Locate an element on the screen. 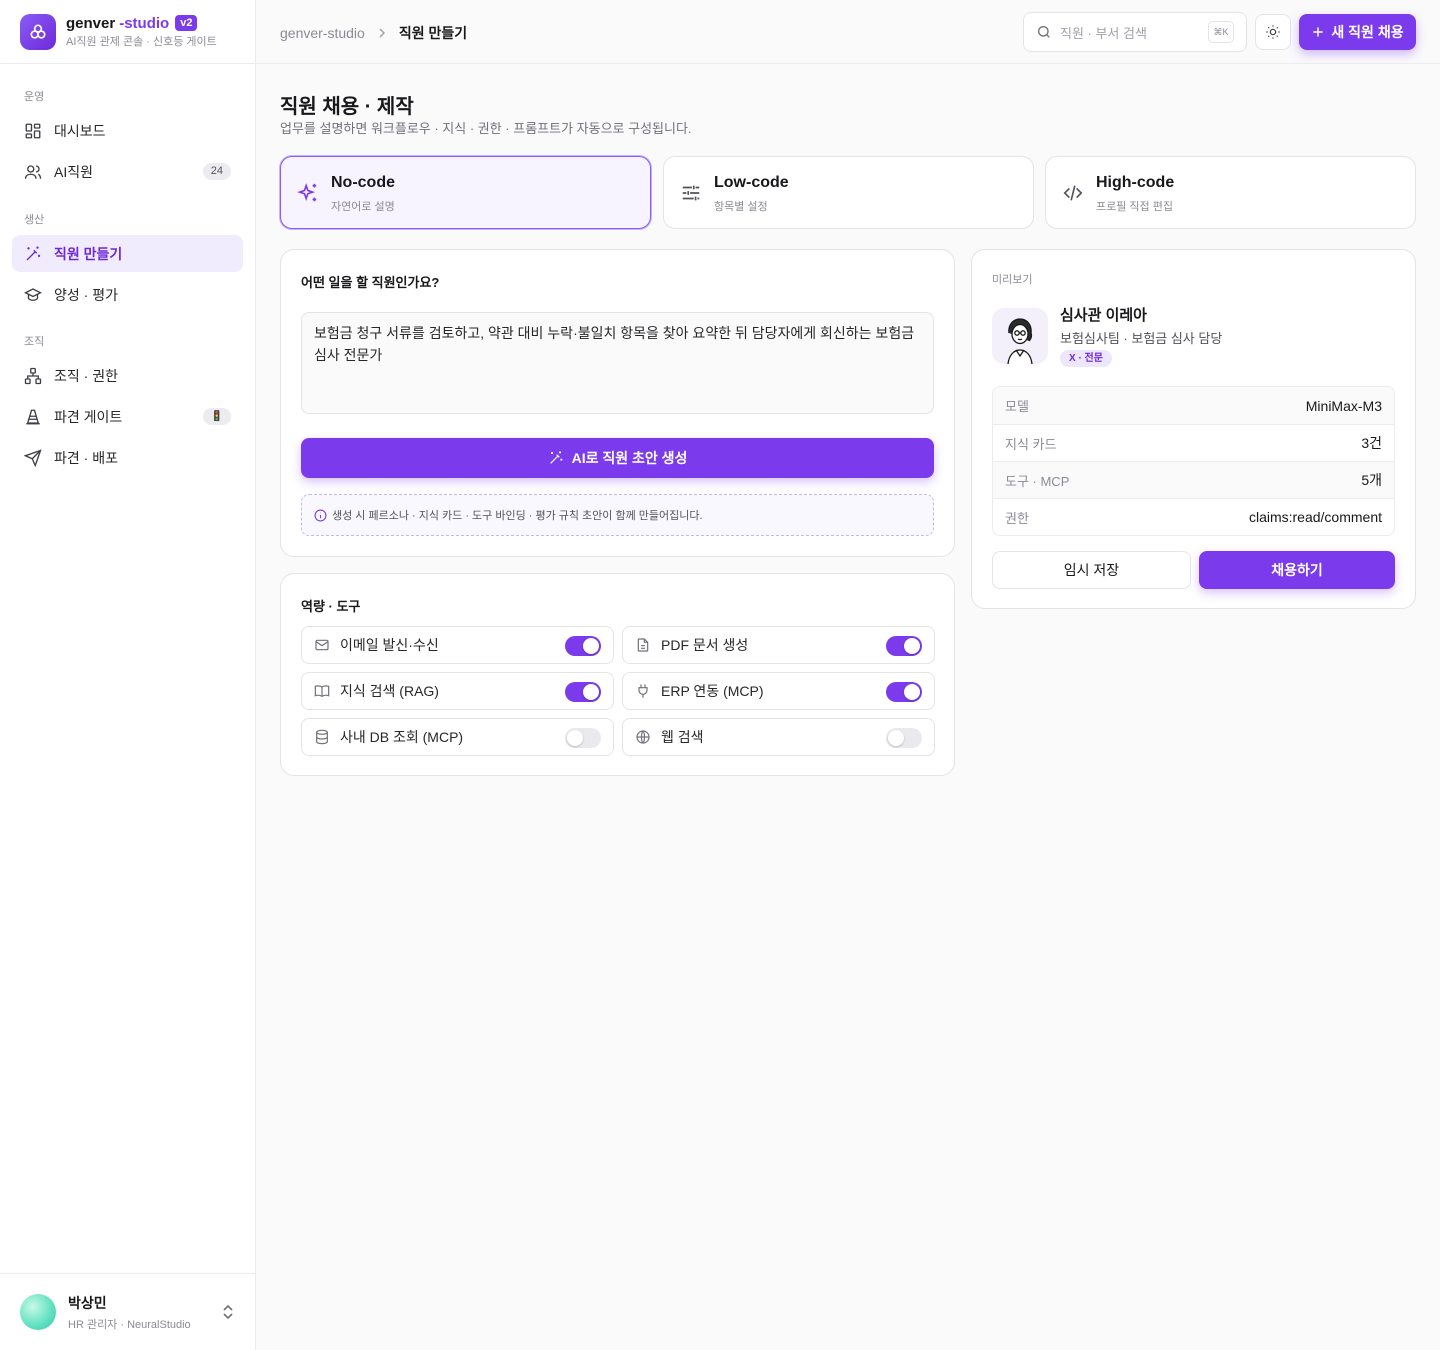  user-menu: 박상민 HR 관리자 · NeuralStudio is located at coordinates (127, 1311).